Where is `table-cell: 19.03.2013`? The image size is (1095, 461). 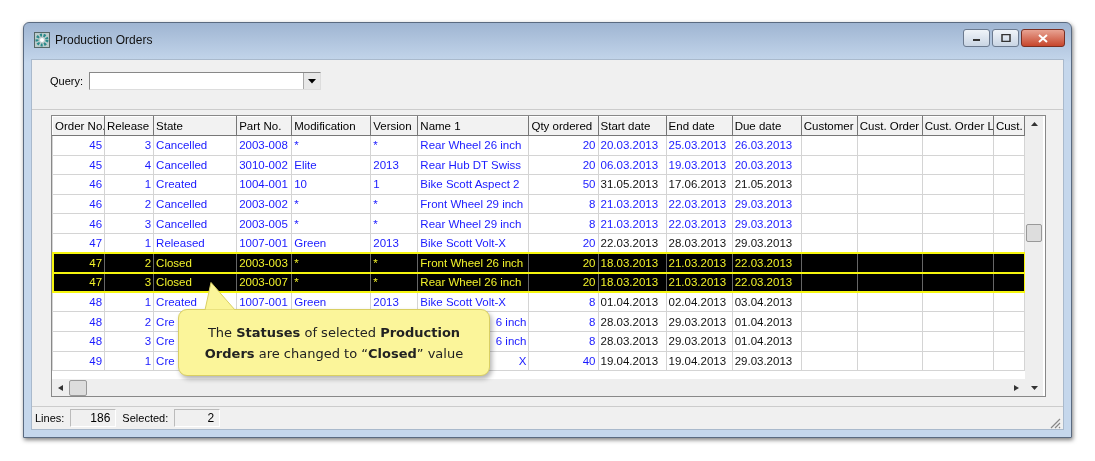
table-cell: 19.03.2013 is located at coordinates (699, 165).